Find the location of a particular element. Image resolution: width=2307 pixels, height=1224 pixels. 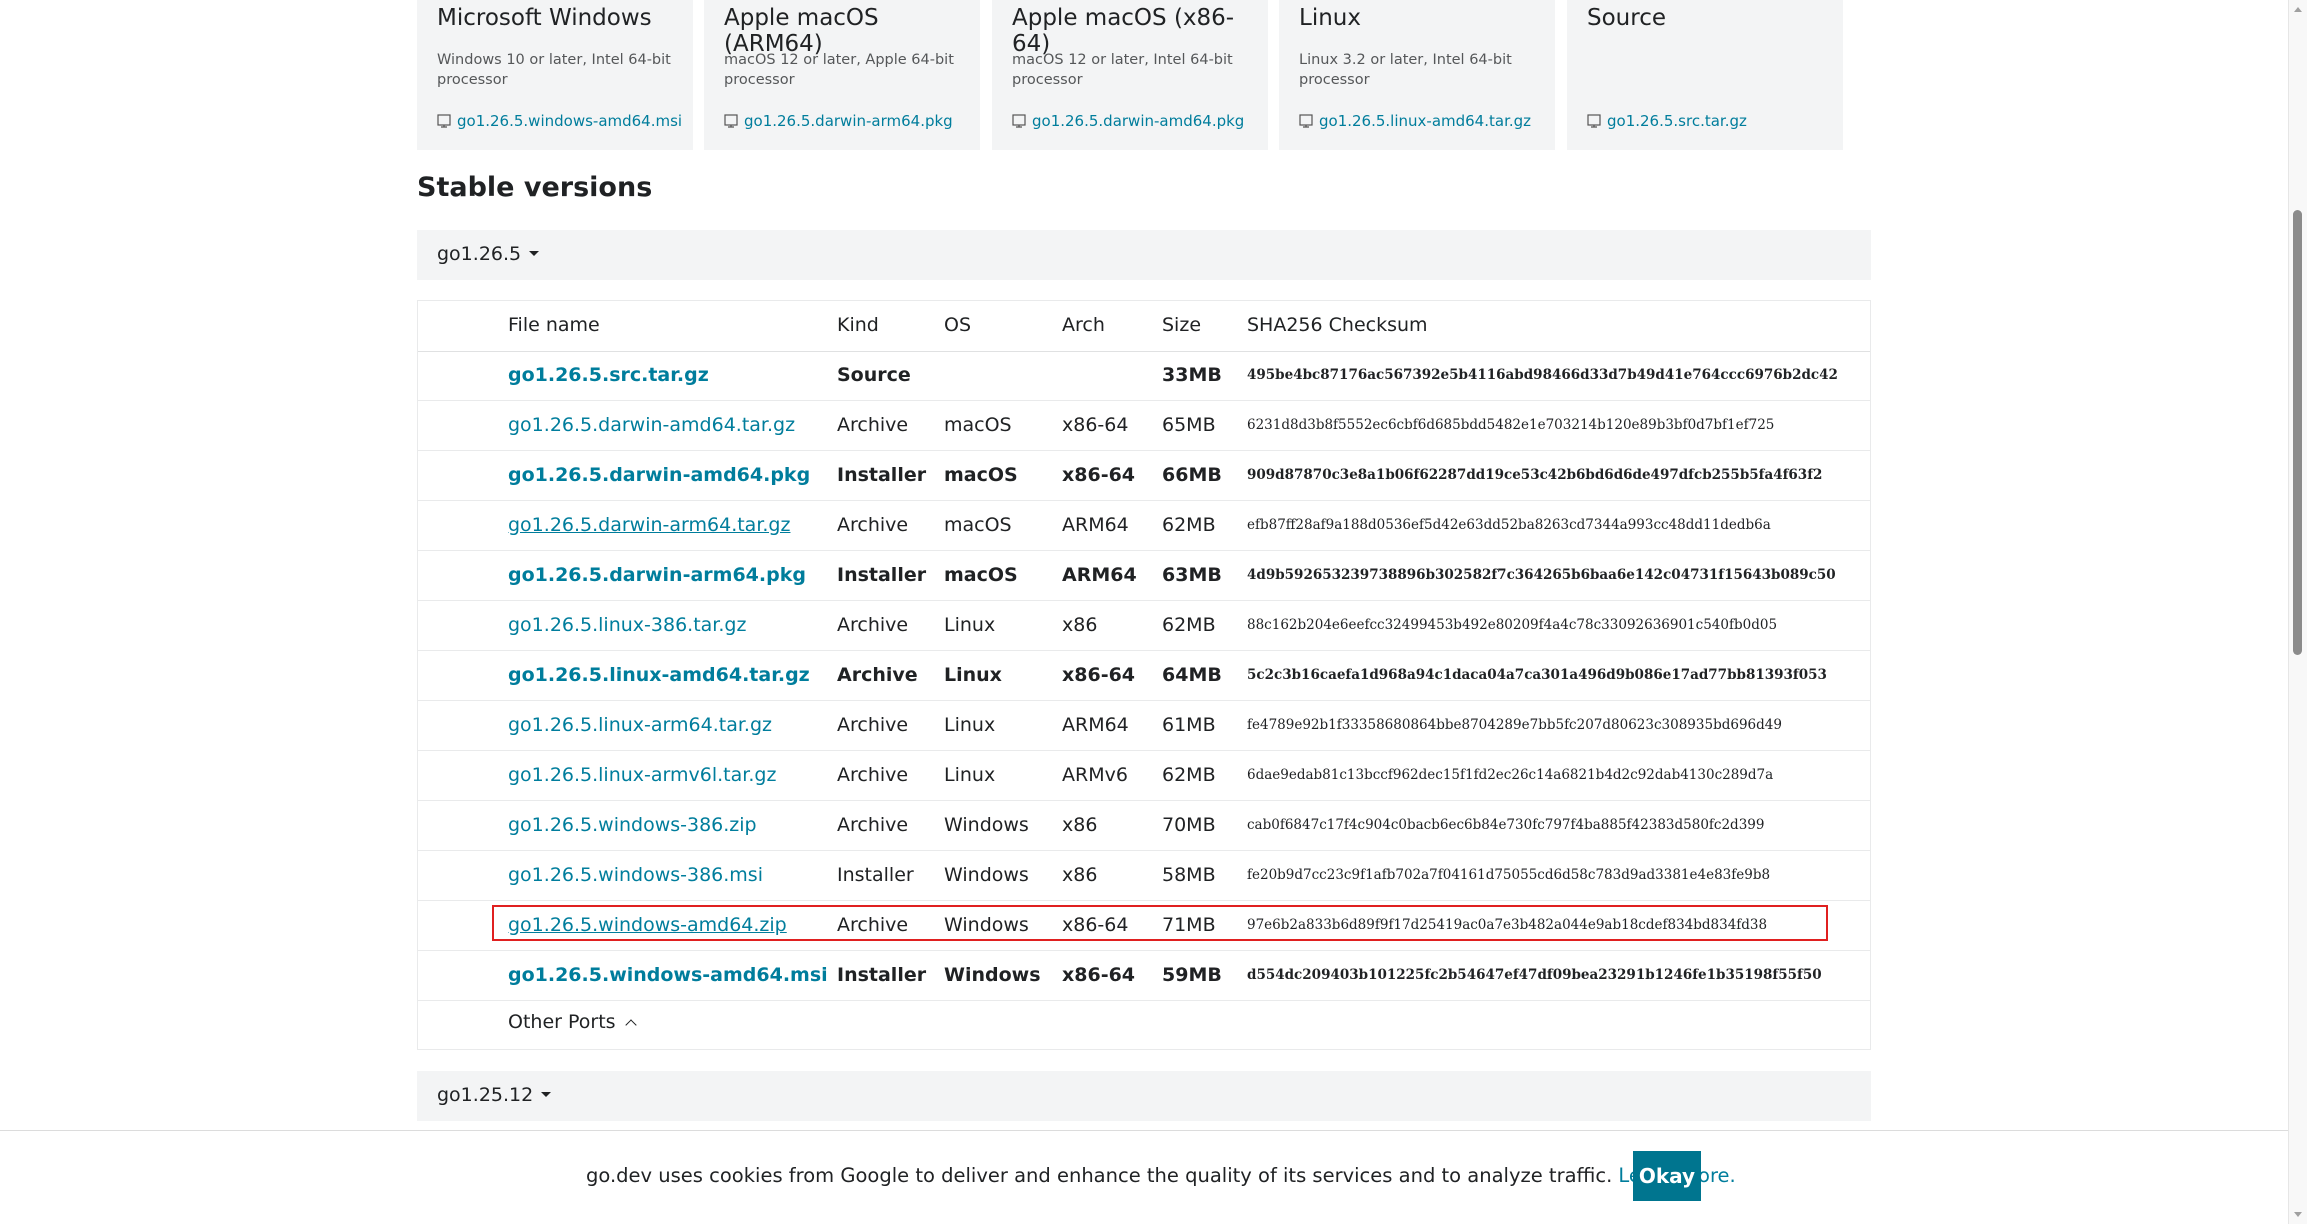

page-scrollbar is located at coordinates (2297, 612).